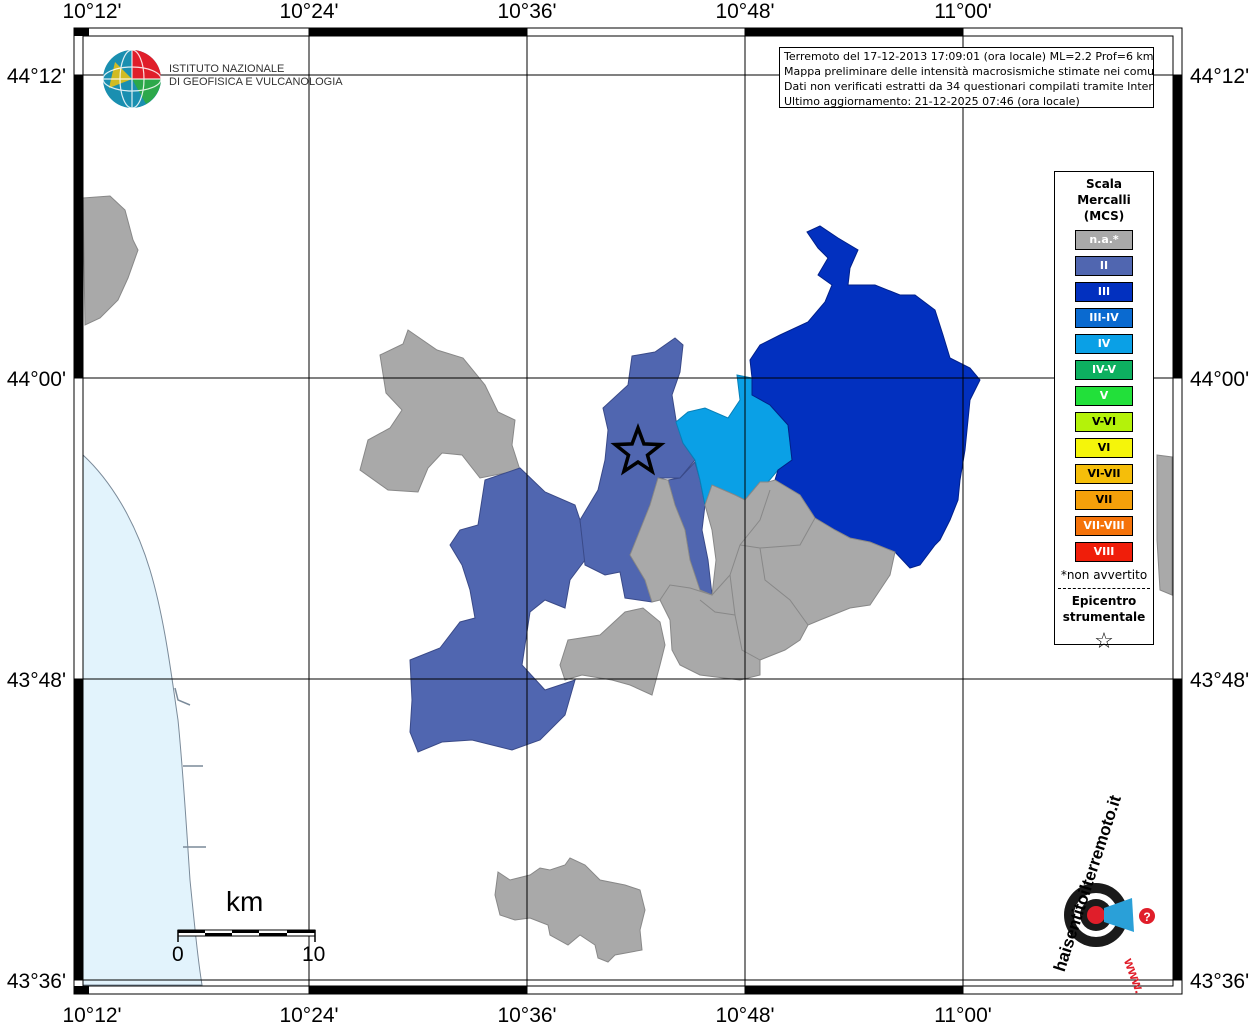 Image resolution: width=1256 pixels, height=1024 pixels. I want to click on legend-divider, so click(1104, 588).